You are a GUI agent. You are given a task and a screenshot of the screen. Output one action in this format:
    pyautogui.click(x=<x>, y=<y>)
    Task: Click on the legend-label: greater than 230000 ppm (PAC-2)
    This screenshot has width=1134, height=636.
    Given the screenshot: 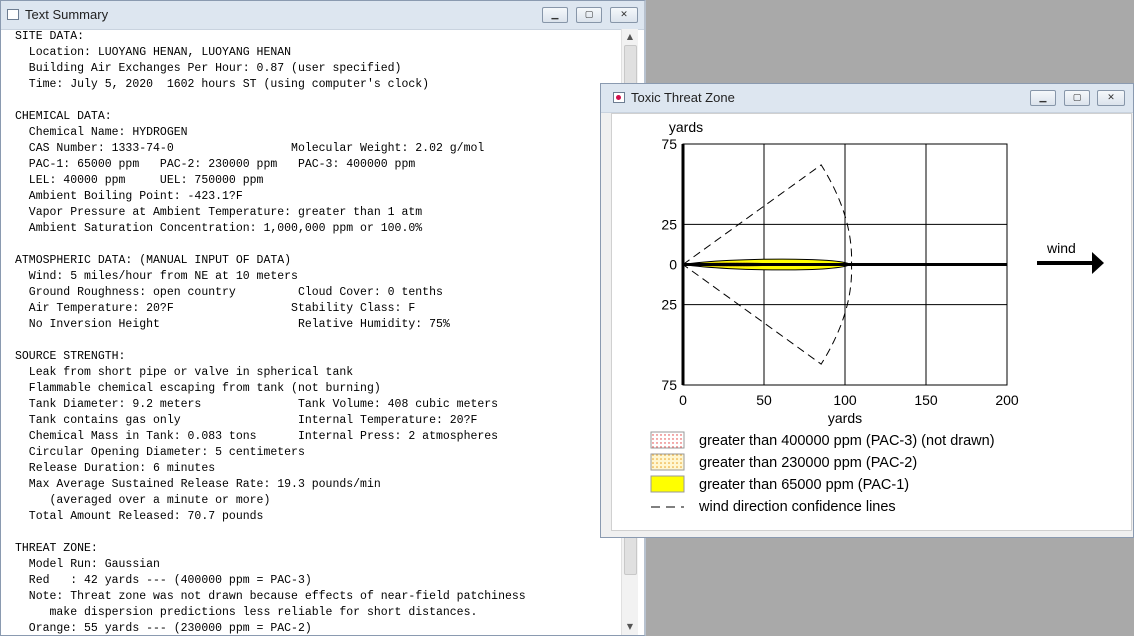 What is the action you would take?
    pyautogui.click(x=808, y=463)
    